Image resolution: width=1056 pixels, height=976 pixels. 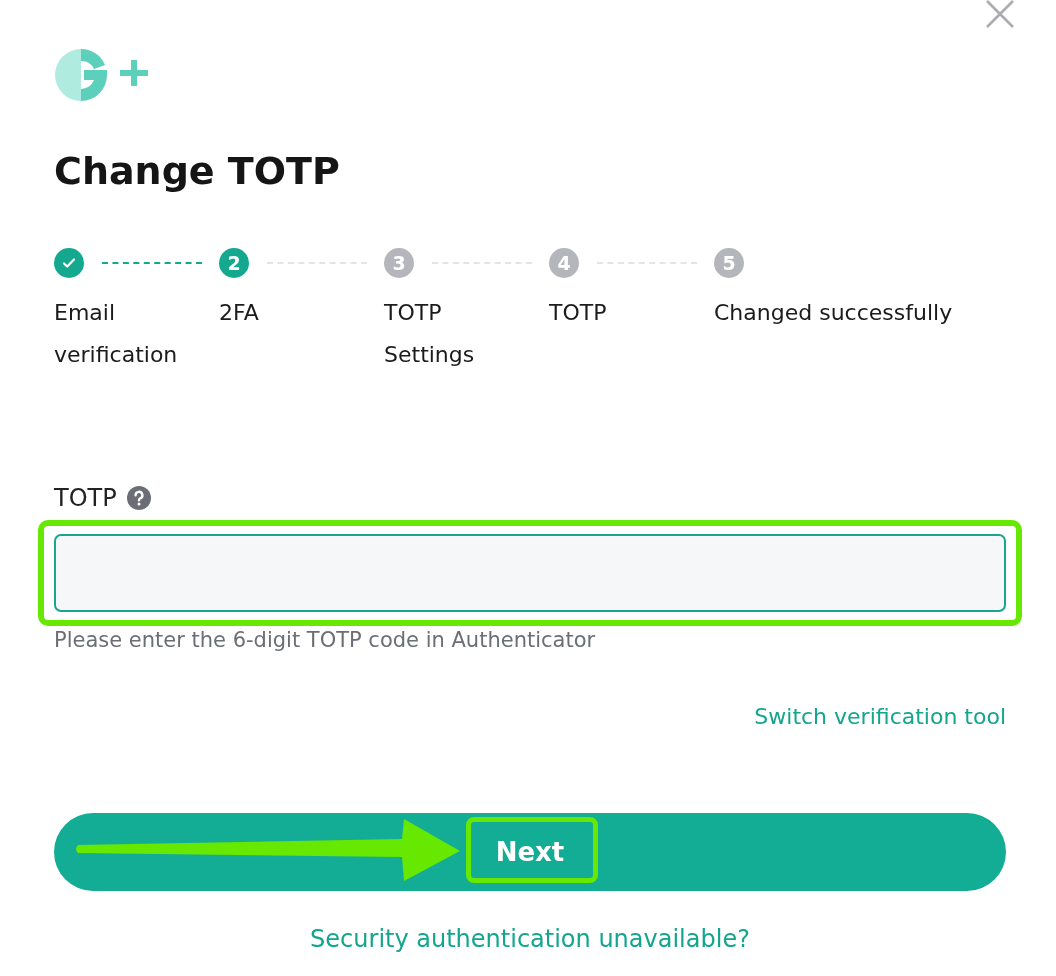 What do you see at coordinates (1000, 14) in the screenshot?
I see `close-icon` at bounding box center [1000, 14].